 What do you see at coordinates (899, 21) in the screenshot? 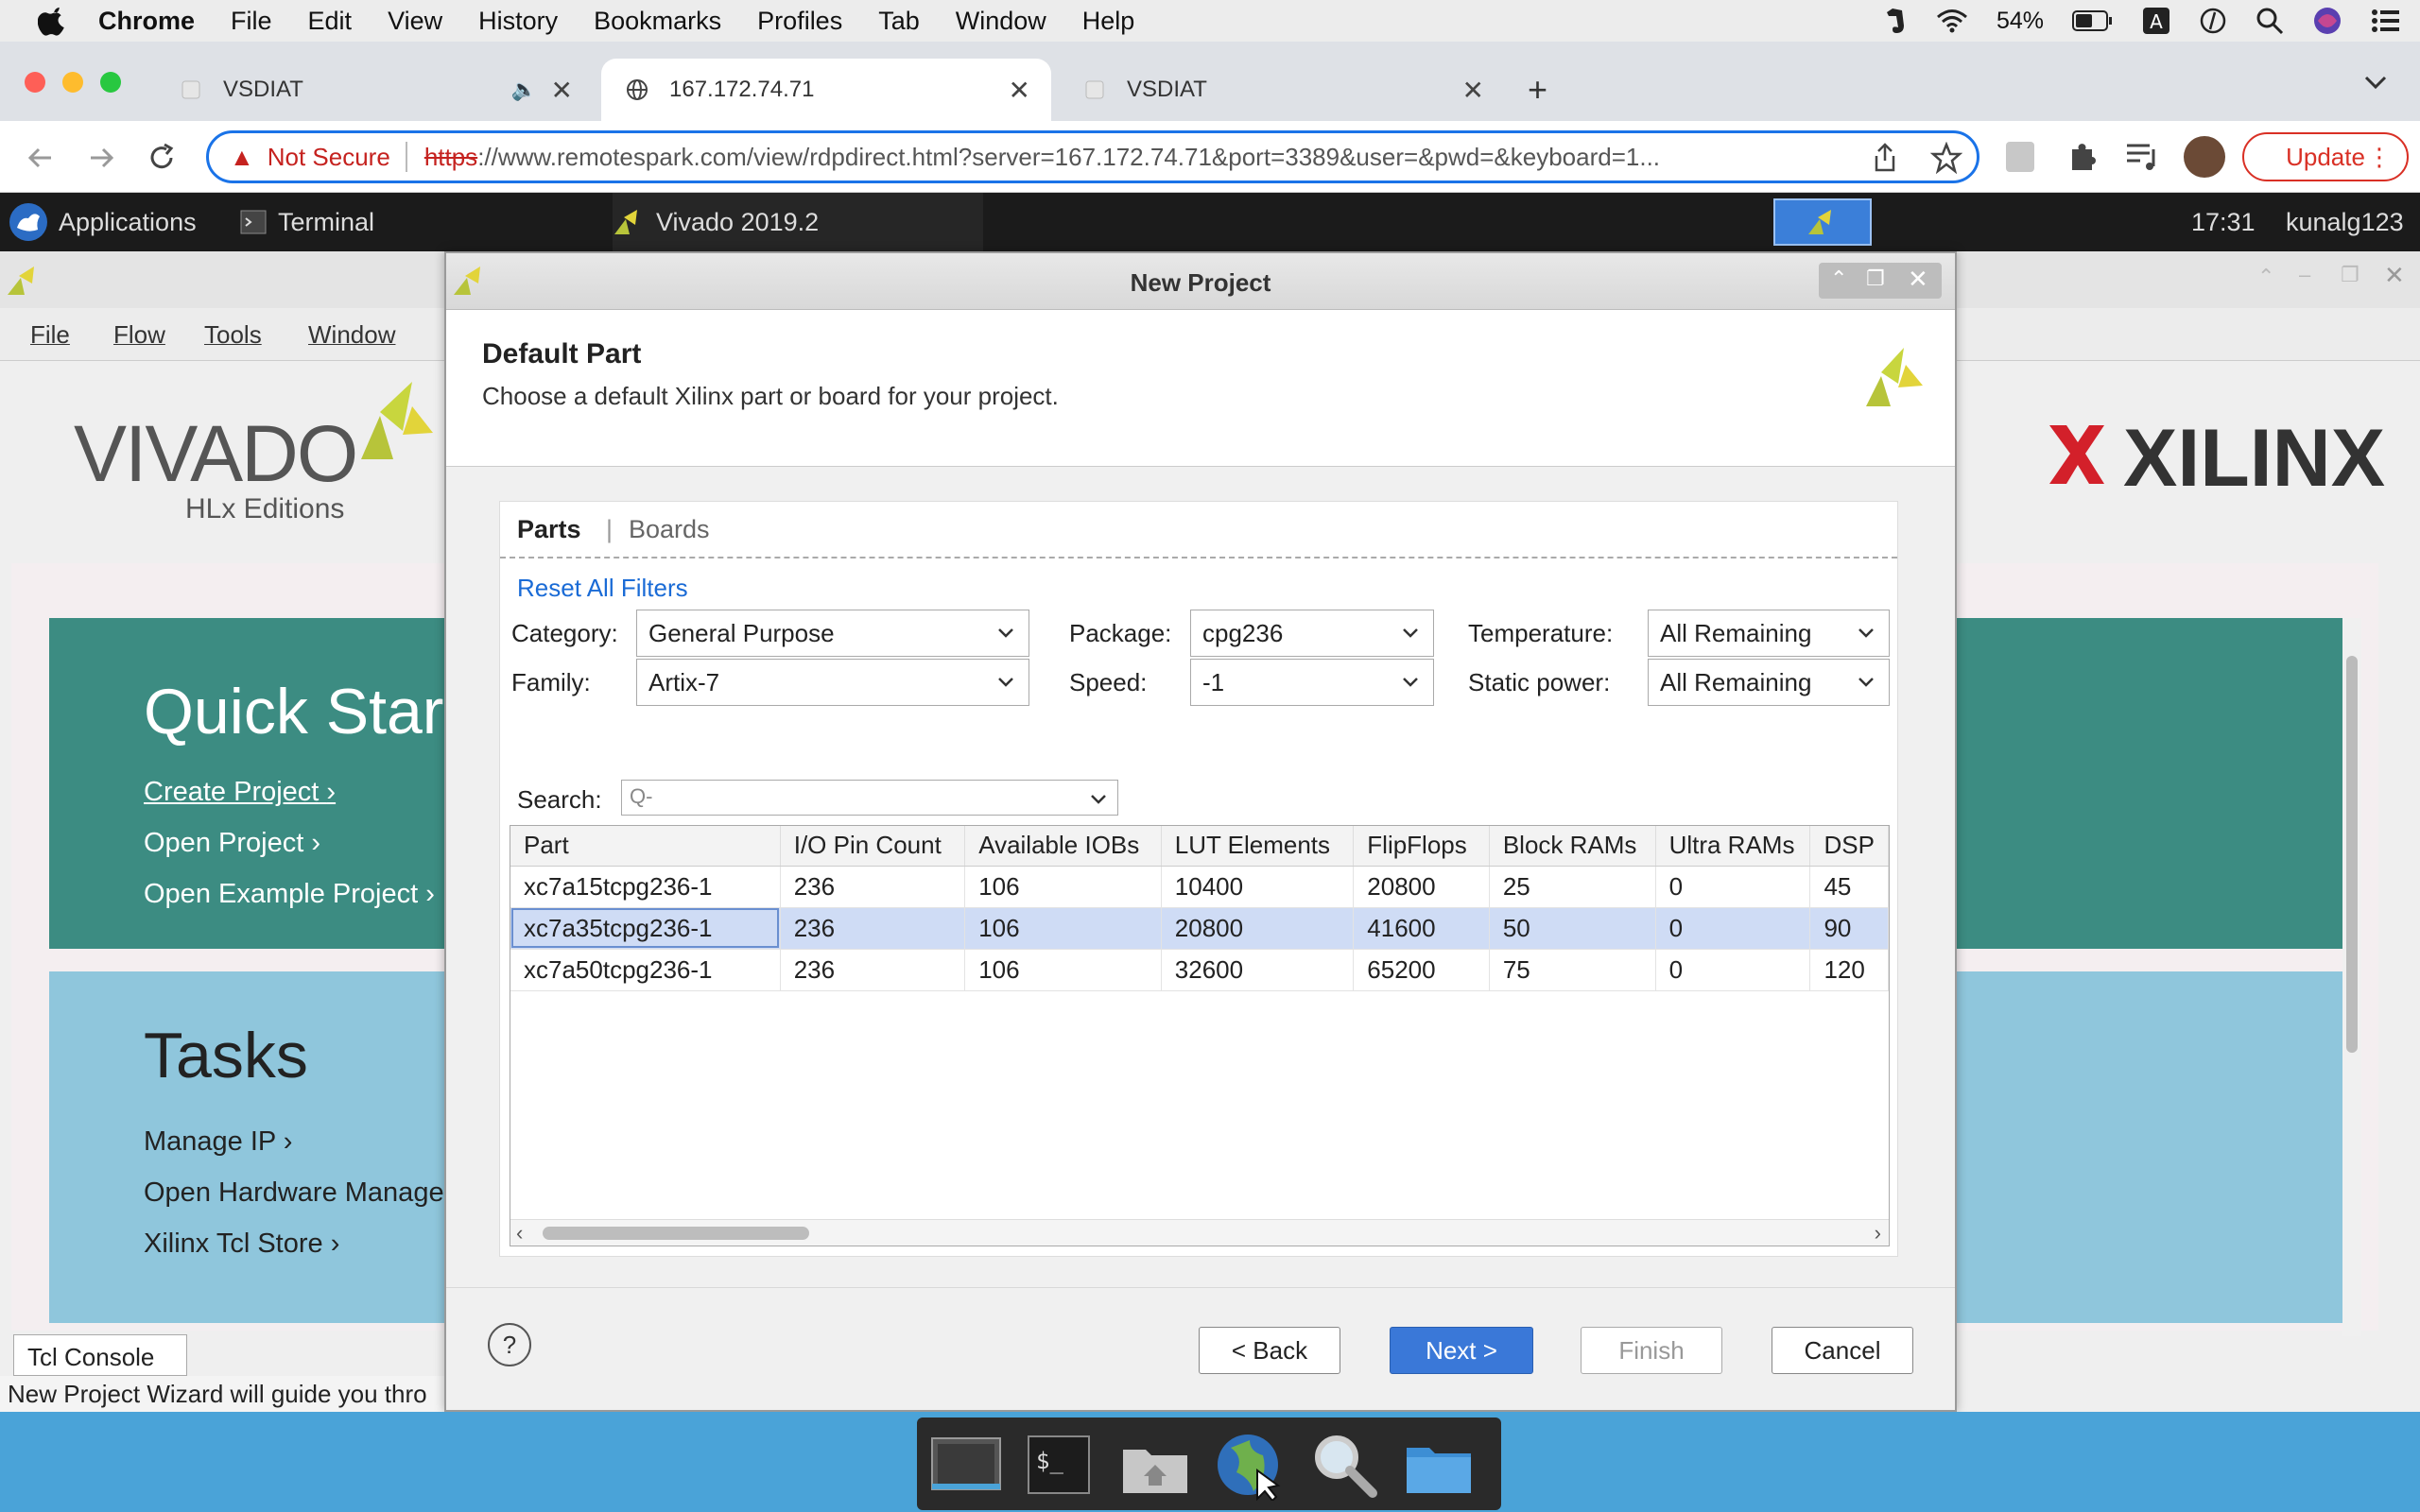
I see `menu-tab: Tab` at bounding box center [899, 21].